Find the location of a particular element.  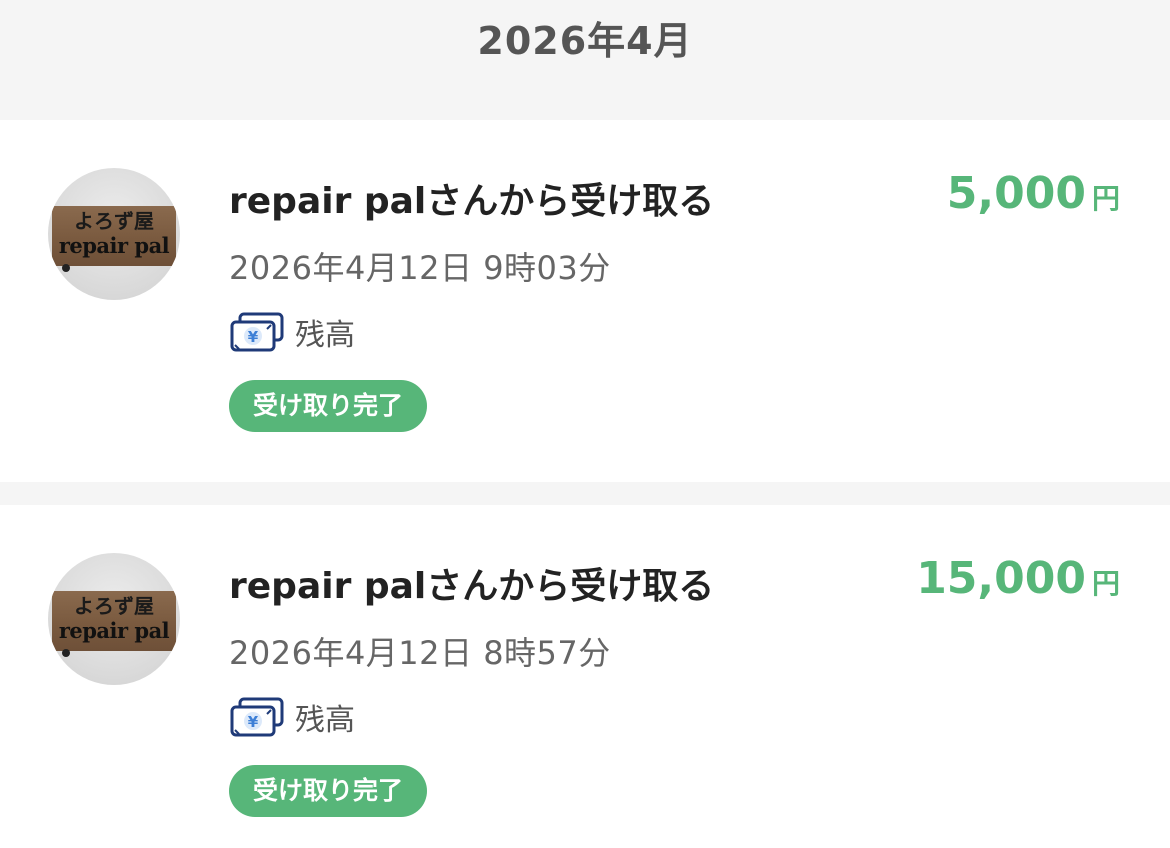

transaction-datetime: 2026年4月12日 9時03分 is located at coordinates (420, 268).